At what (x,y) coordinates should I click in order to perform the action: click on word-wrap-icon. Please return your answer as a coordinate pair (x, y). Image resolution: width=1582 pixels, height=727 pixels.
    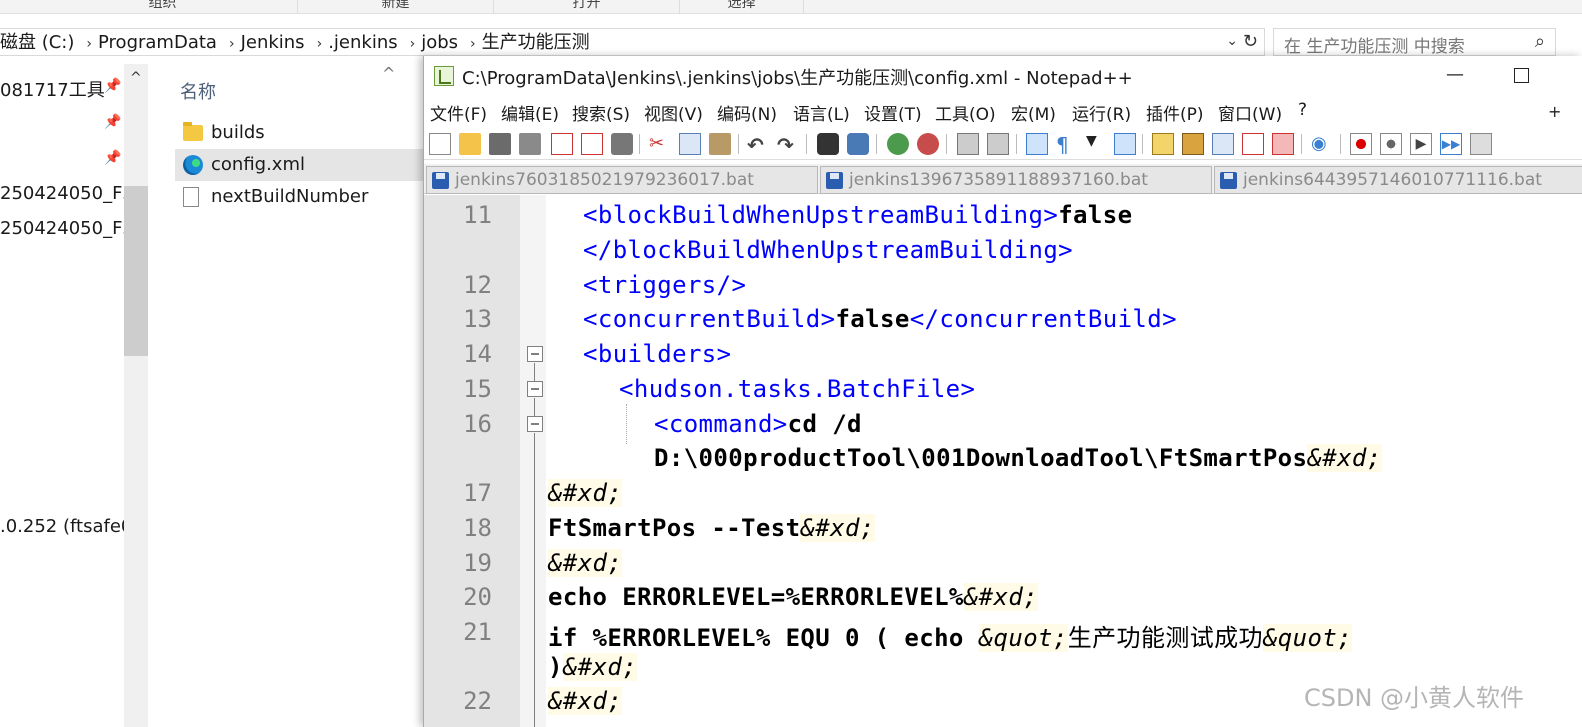
    Looking at the image, I should click on (1037, 144).